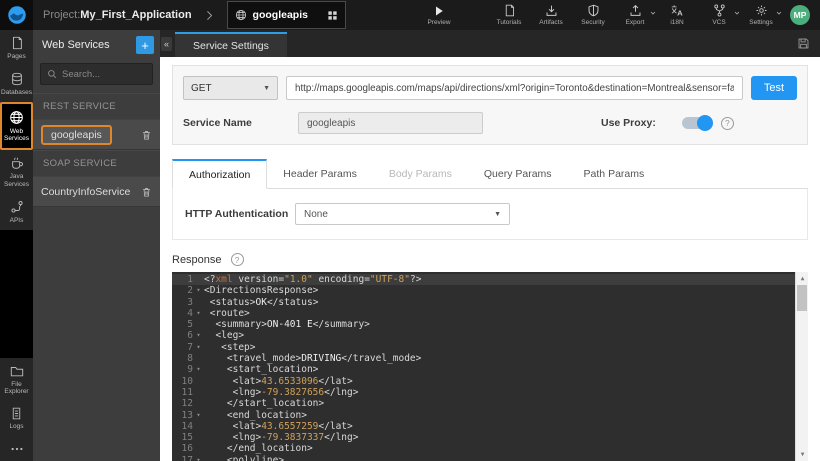  Describe the element at coordinates (117, 15) in the screenshot. I see `breadcrumb: Project:My_First_Application` at that location.